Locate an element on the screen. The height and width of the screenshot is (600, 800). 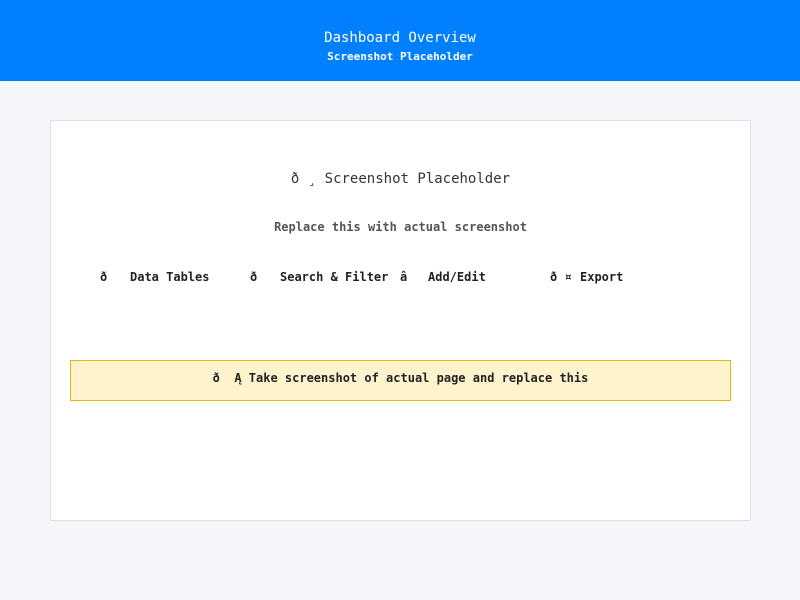
feature-label: Data Tables is located at coordinates (170, 277).